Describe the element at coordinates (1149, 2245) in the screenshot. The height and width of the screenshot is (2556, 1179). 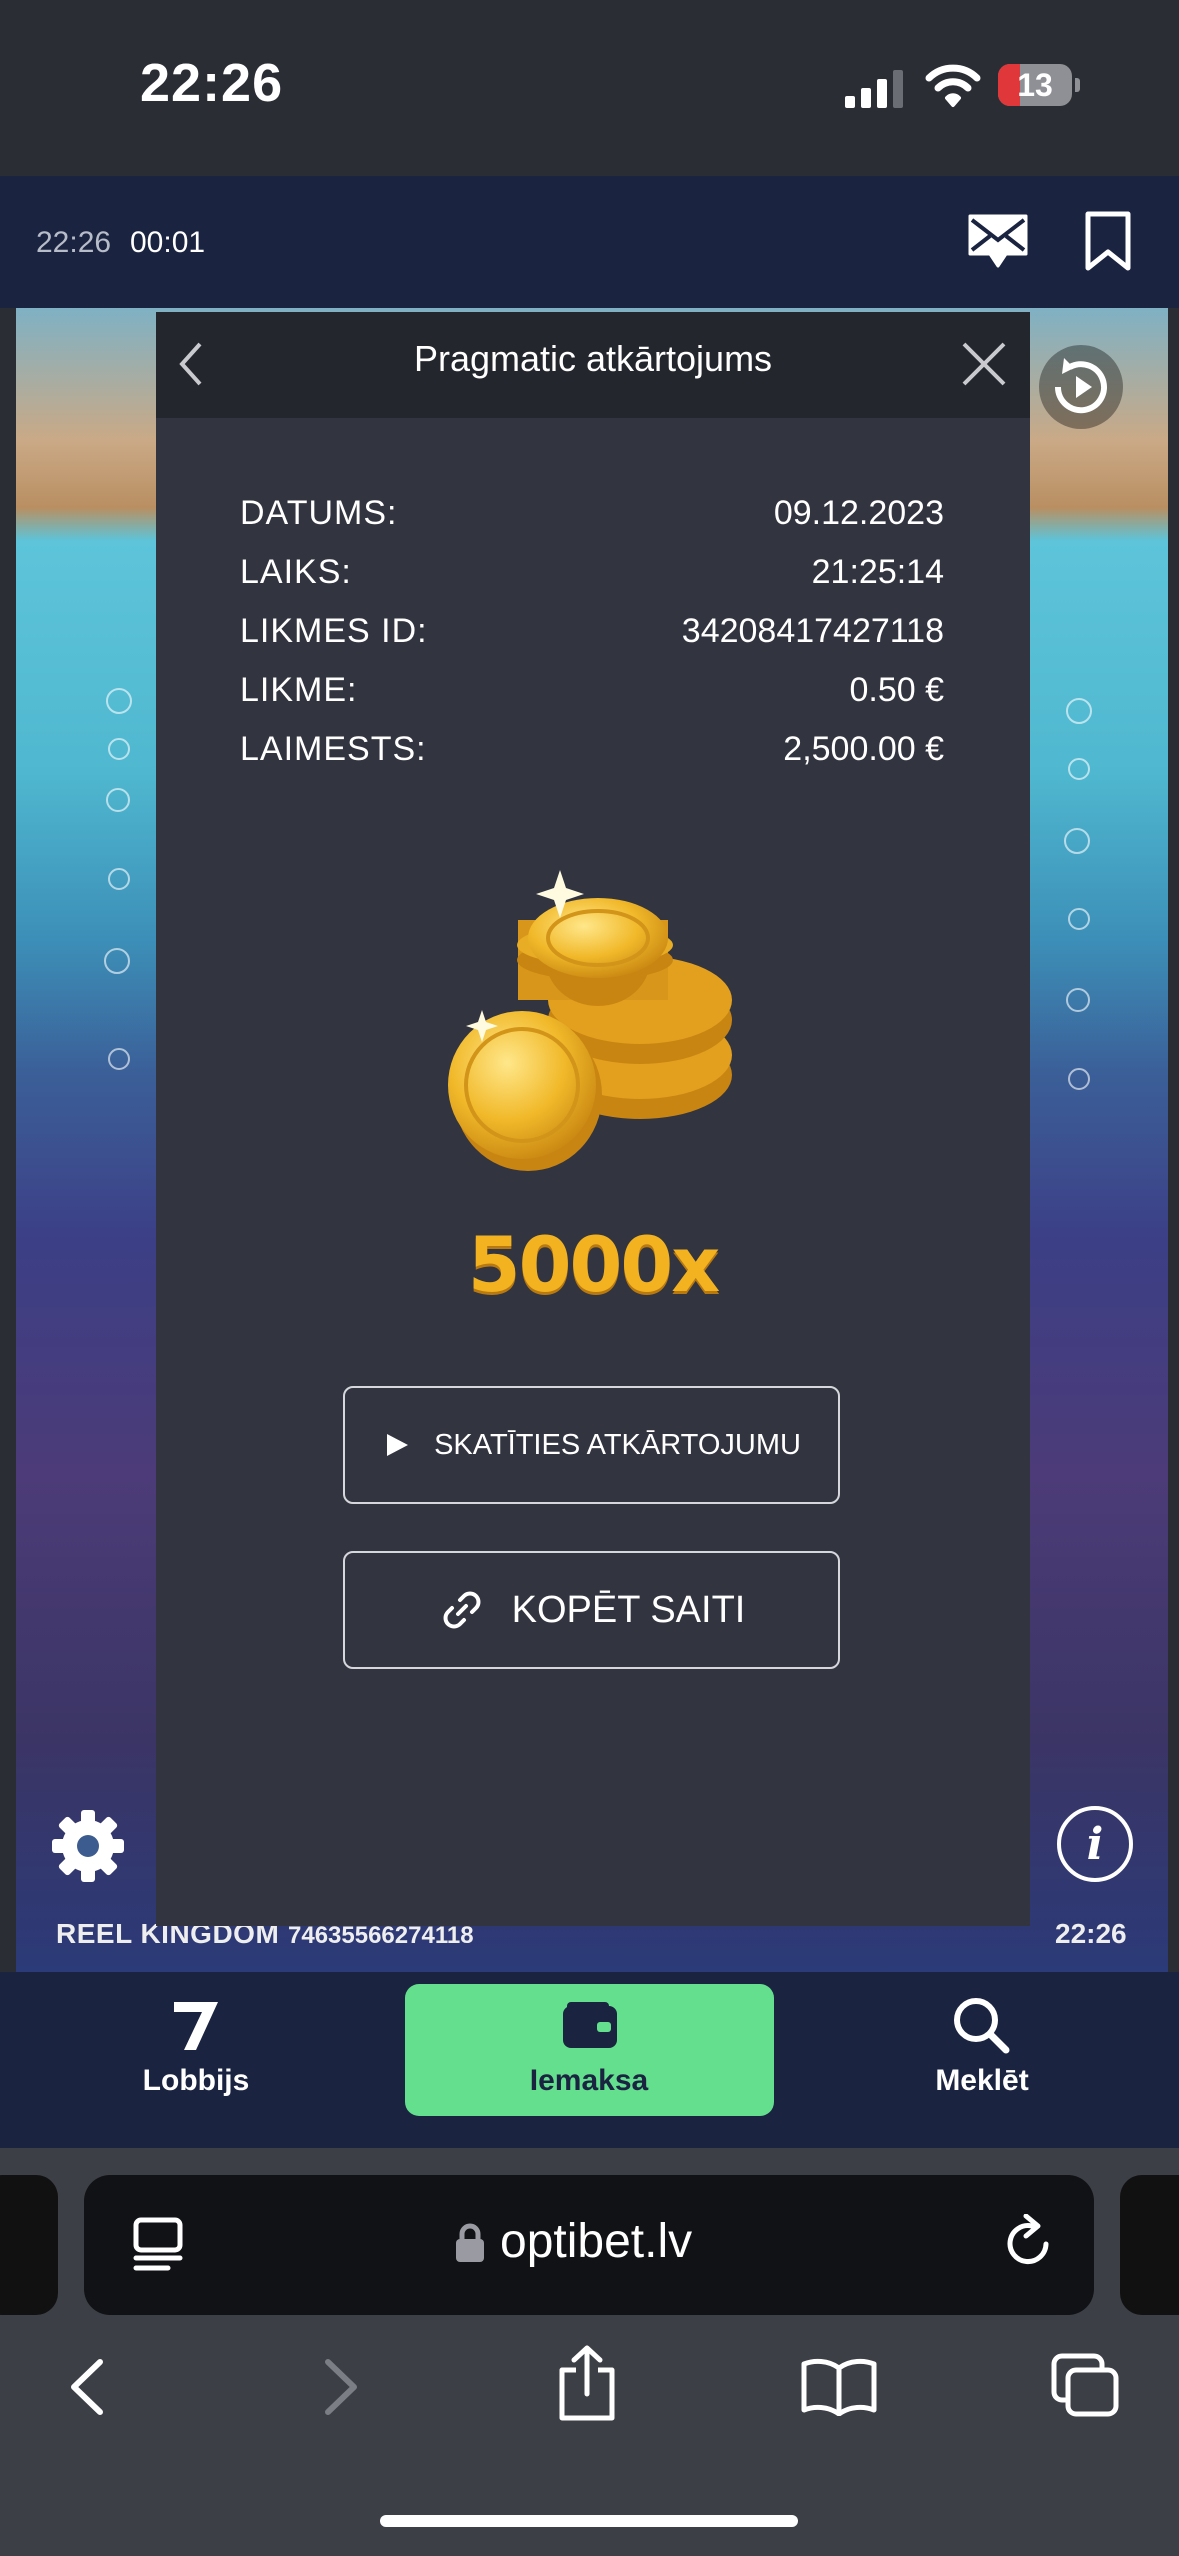
I see `next-tab-preview` at that location.